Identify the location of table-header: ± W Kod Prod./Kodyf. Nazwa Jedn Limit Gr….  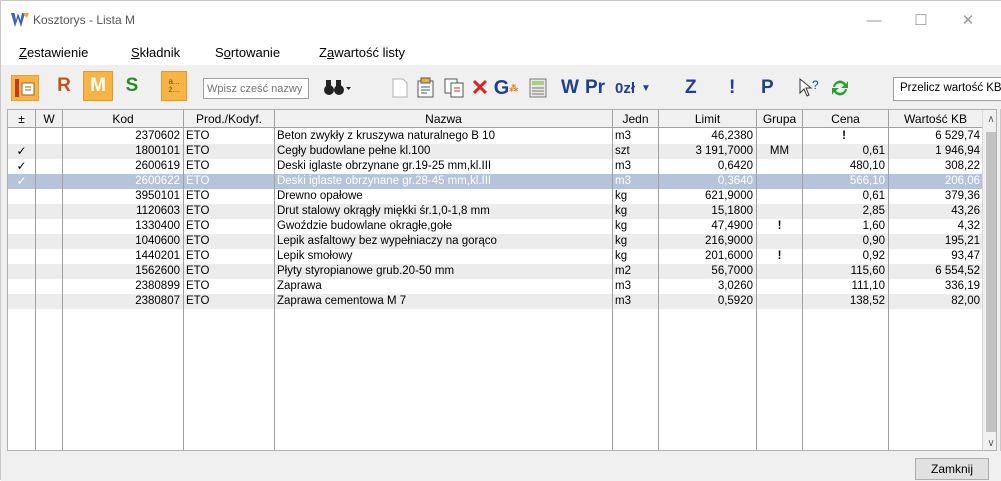
(502, 119).